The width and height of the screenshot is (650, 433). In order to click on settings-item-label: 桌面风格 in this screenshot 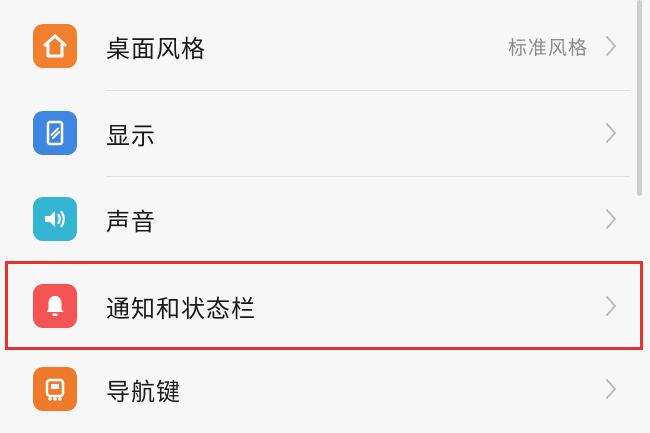, I will do `click(156, 48)`.